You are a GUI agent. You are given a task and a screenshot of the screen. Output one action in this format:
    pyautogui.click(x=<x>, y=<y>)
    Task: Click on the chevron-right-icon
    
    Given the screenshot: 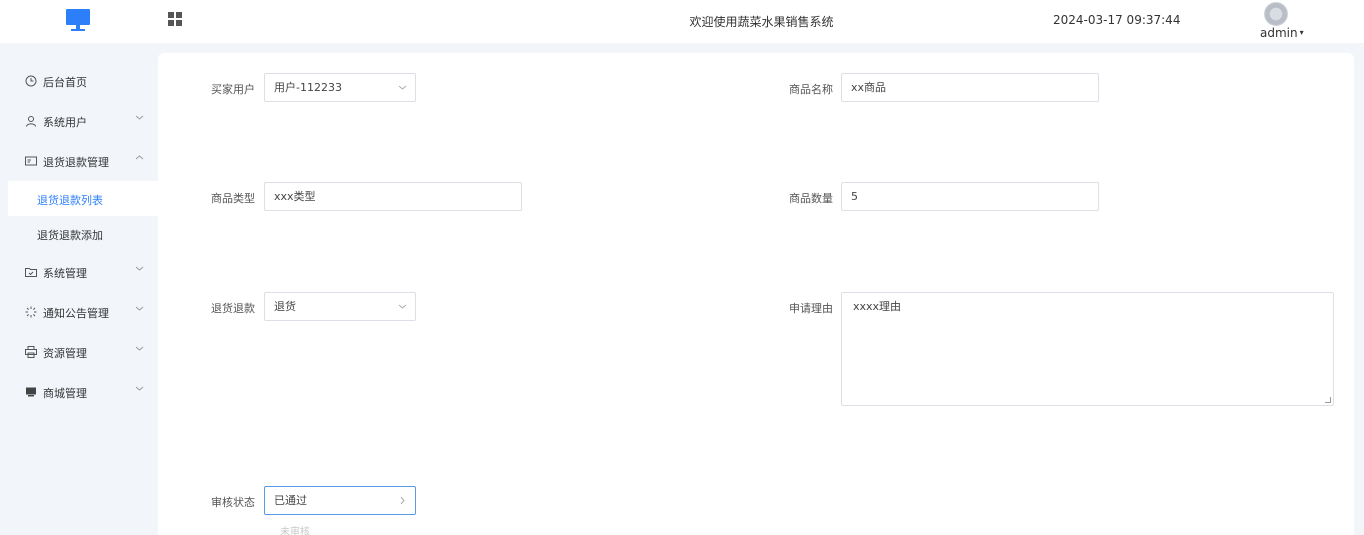 What is the action you would take?
    pyautogui.click(x=402, y=506)
    